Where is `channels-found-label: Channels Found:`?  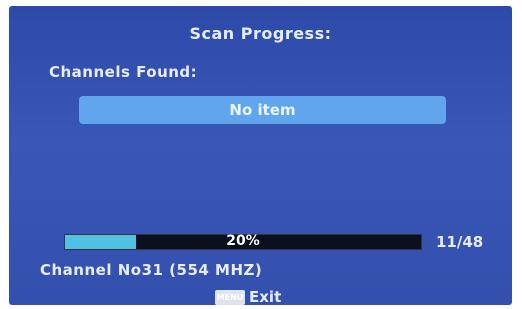 channels-found-label: Channels Found: is located at coordinates (123, 72).